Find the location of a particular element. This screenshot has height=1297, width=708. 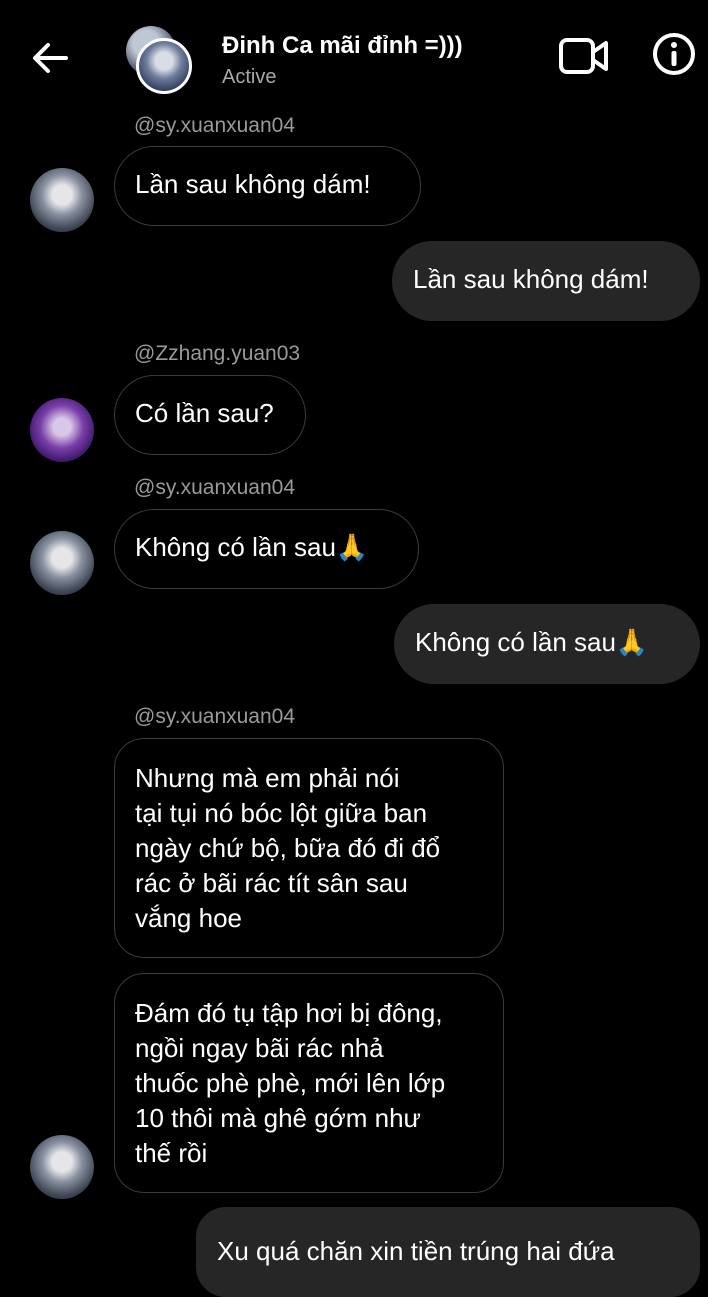

message-line: ngày chứ bộ, bữa đó đi đổ is located at coordinates (288, 848).